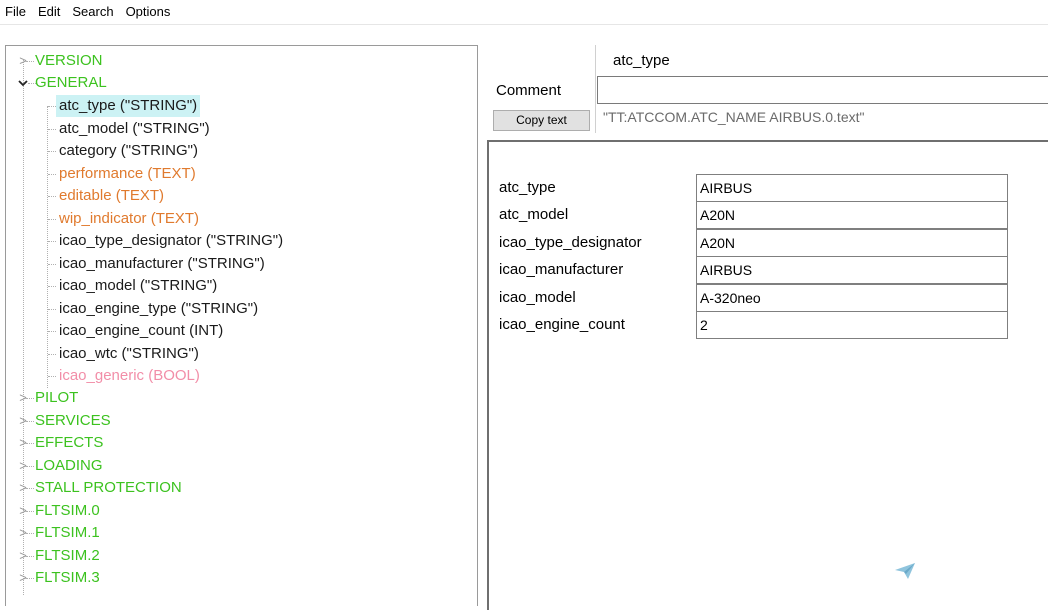 The image size is (1048, 610). Describe the element at coordinates (852, 215) in the screenshot. I see `prop-value-atc-model: A20N` at that location.